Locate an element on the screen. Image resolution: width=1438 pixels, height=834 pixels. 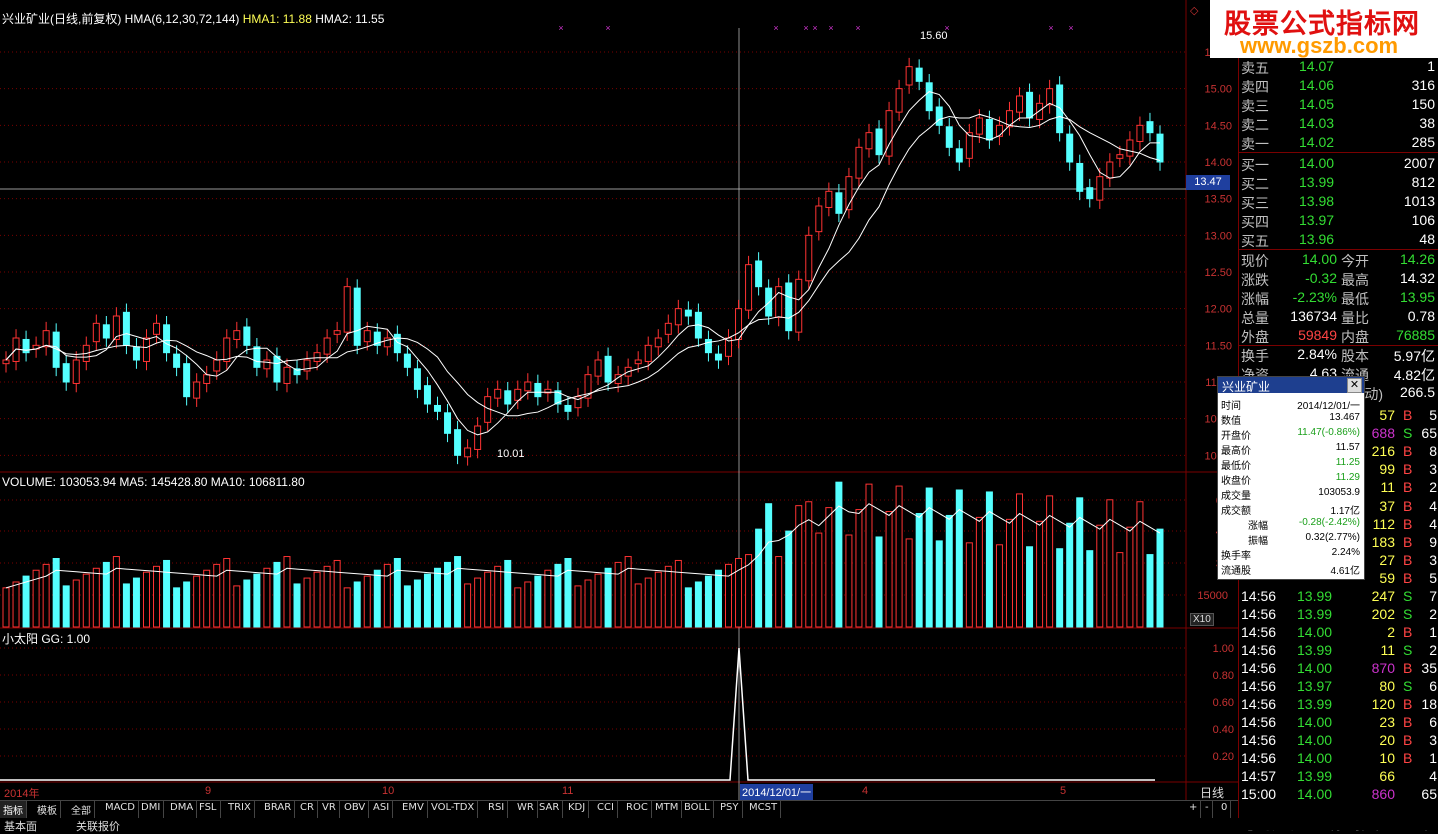
stat-row: 涨幅 -2.23% 最低 13.95 is located at coordinates (1338, 297).